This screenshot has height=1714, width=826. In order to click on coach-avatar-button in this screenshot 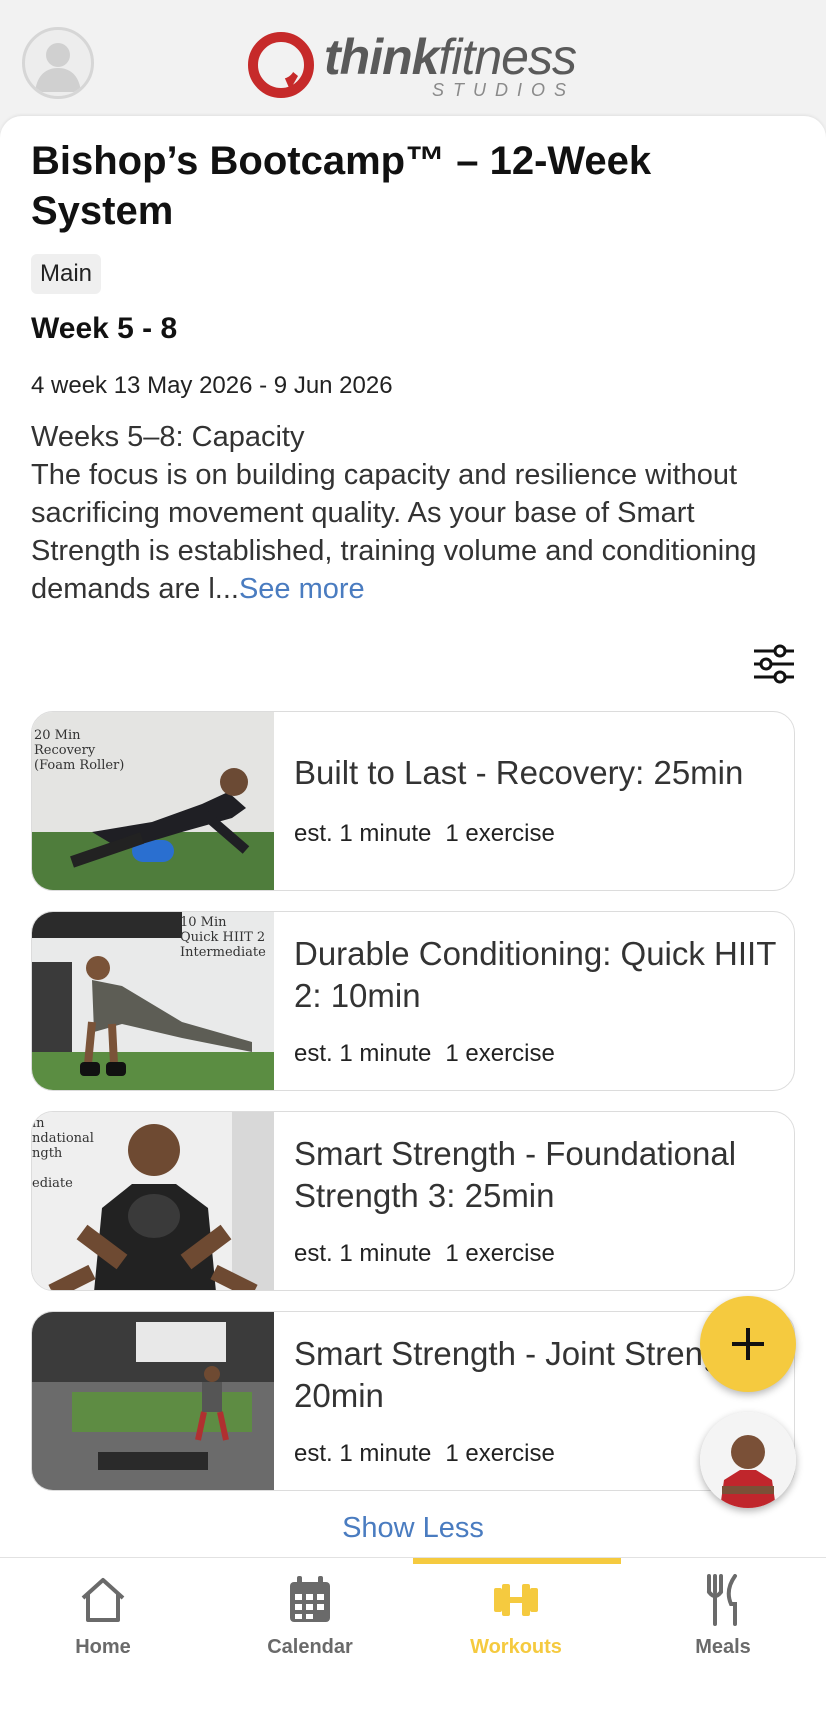, I will do `click(748, 1460)`.